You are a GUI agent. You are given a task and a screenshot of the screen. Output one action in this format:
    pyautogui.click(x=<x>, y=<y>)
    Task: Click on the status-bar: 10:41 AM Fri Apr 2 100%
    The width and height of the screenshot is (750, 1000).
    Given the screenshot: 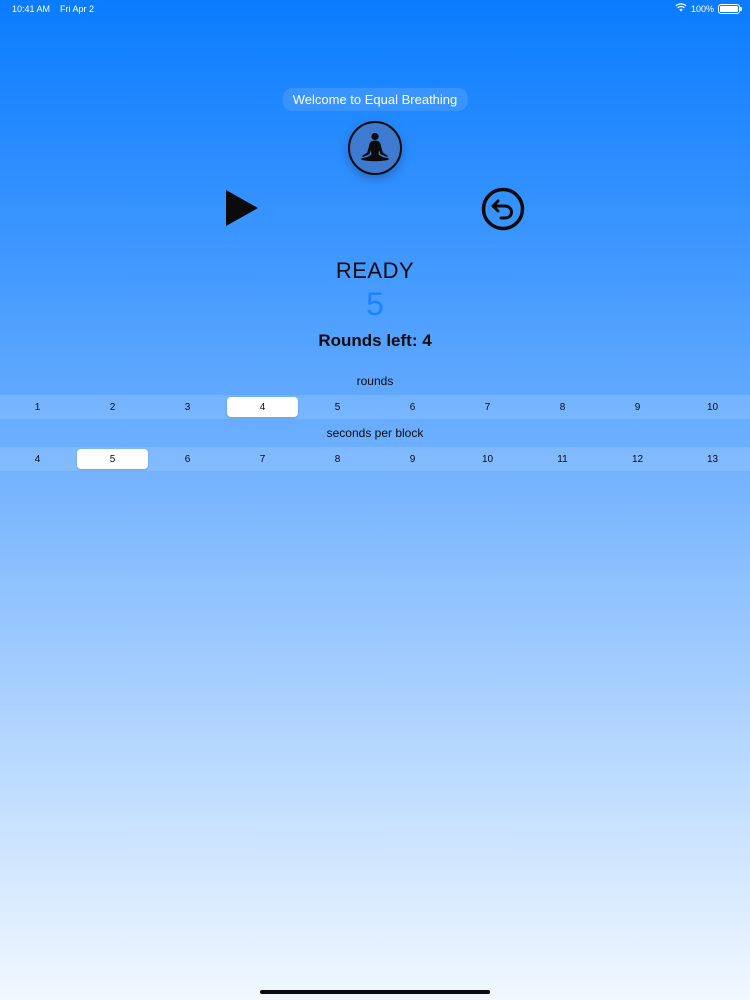 What is the action you would take?
    pyautogui.click(x=375, y=9)
    